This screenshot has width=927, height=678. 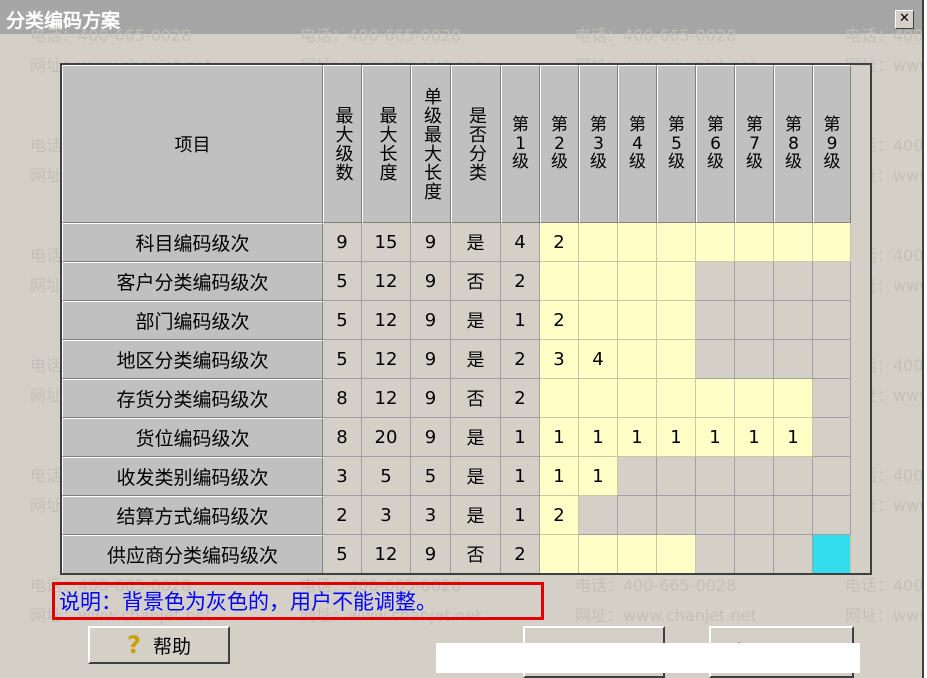 I want to click on header-level-stack: 第8级, so click(x=793, y=144).